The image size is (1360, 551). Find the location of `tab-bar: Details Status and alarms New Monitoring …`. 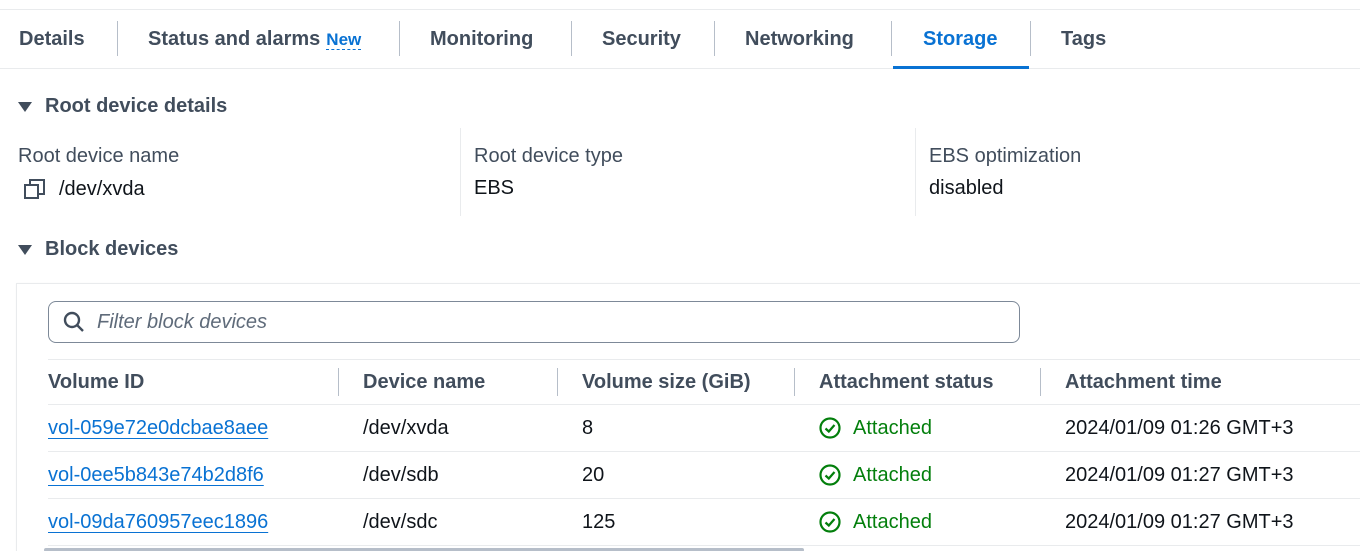

tab-bar: Details Status and alarms New Monitoring … is located at coordinates (680, 39).